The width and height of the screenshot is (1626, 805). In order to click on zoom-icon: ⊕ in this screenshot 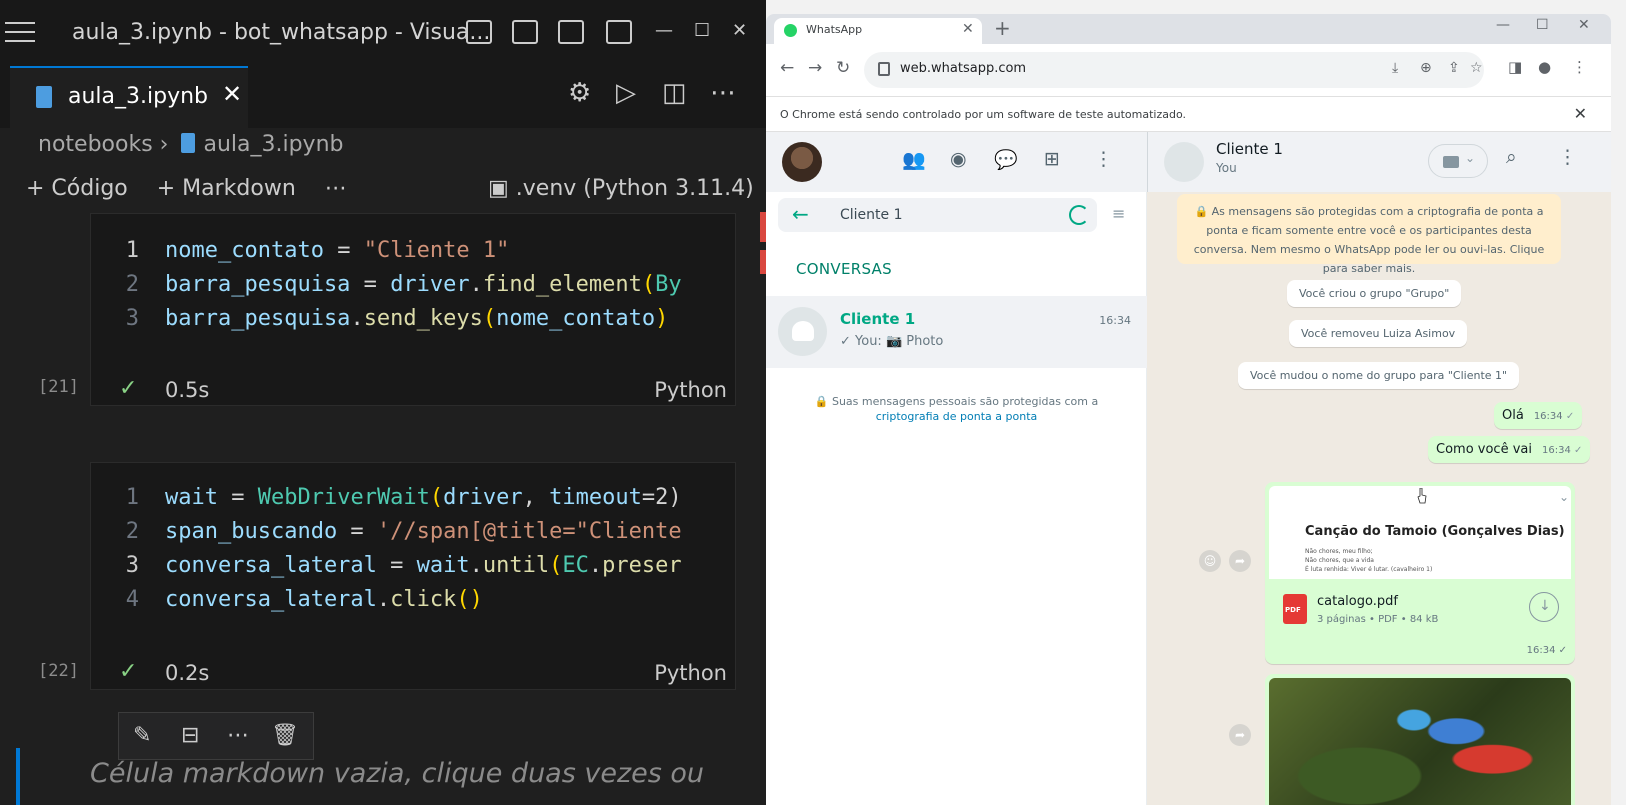, I will do `click(1426, 68)`.